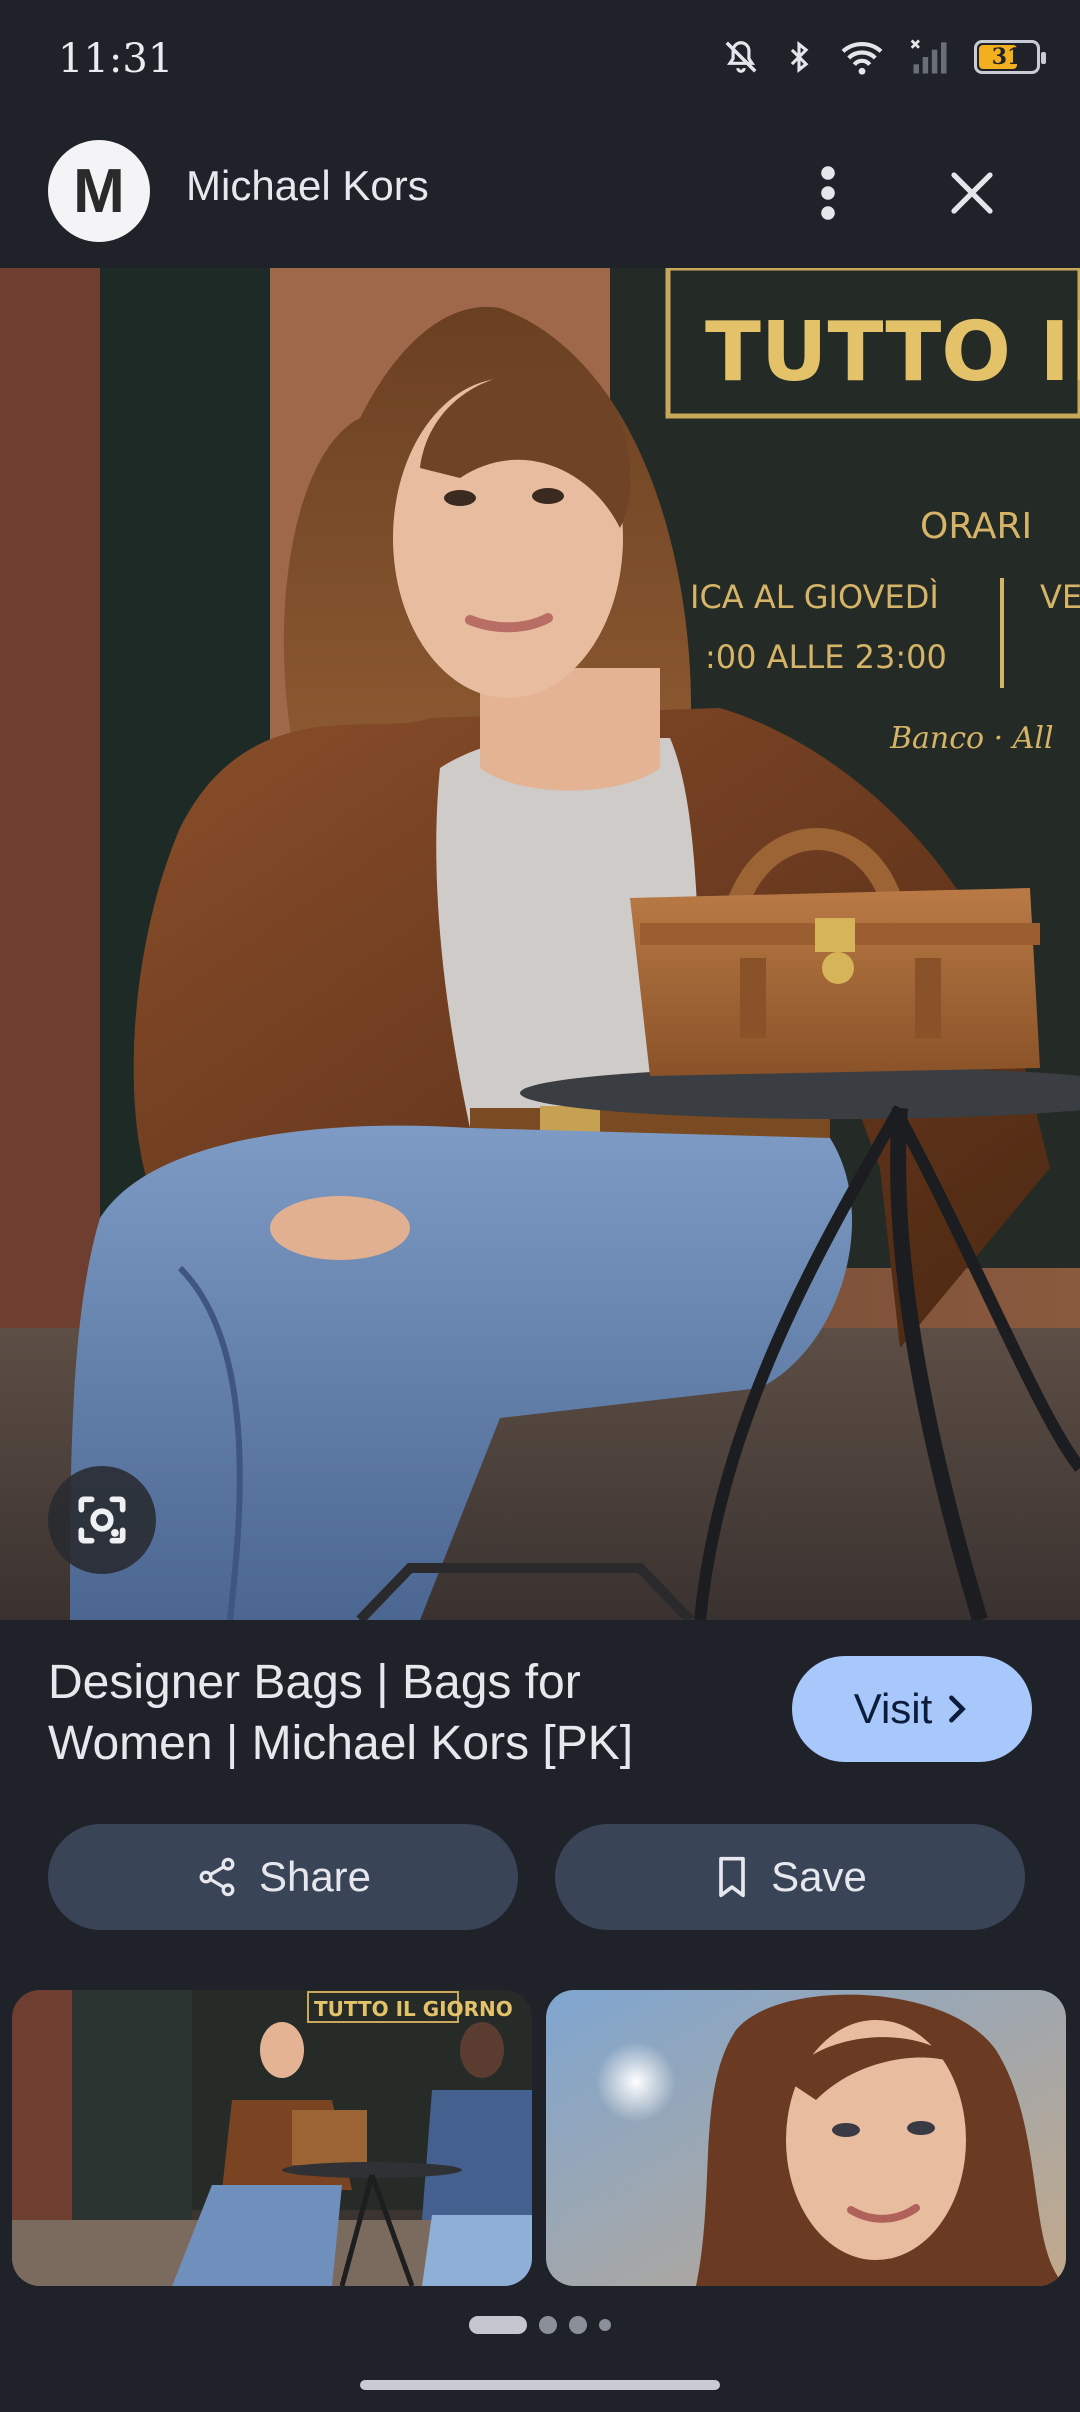 The height and width of the screenshot is (2412, 1080). What do you see at coordinates (272, 2138) in the screenshot?
I see `related-image-thumbnail: TUTTO IL GIORNO` at bounding box center [272, 2138].